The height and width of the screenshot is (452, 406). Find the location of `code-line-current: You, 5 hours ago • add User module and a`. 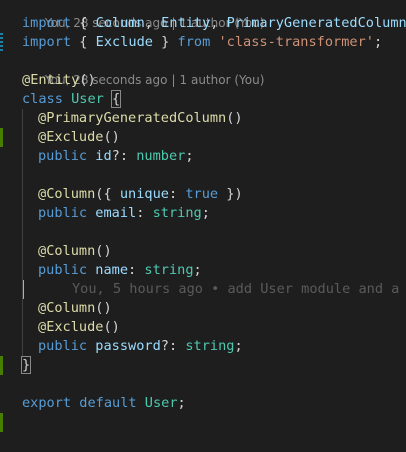

code-line-current: You, 5 hours ago • add User module and a is located at coordinates (214, 289).